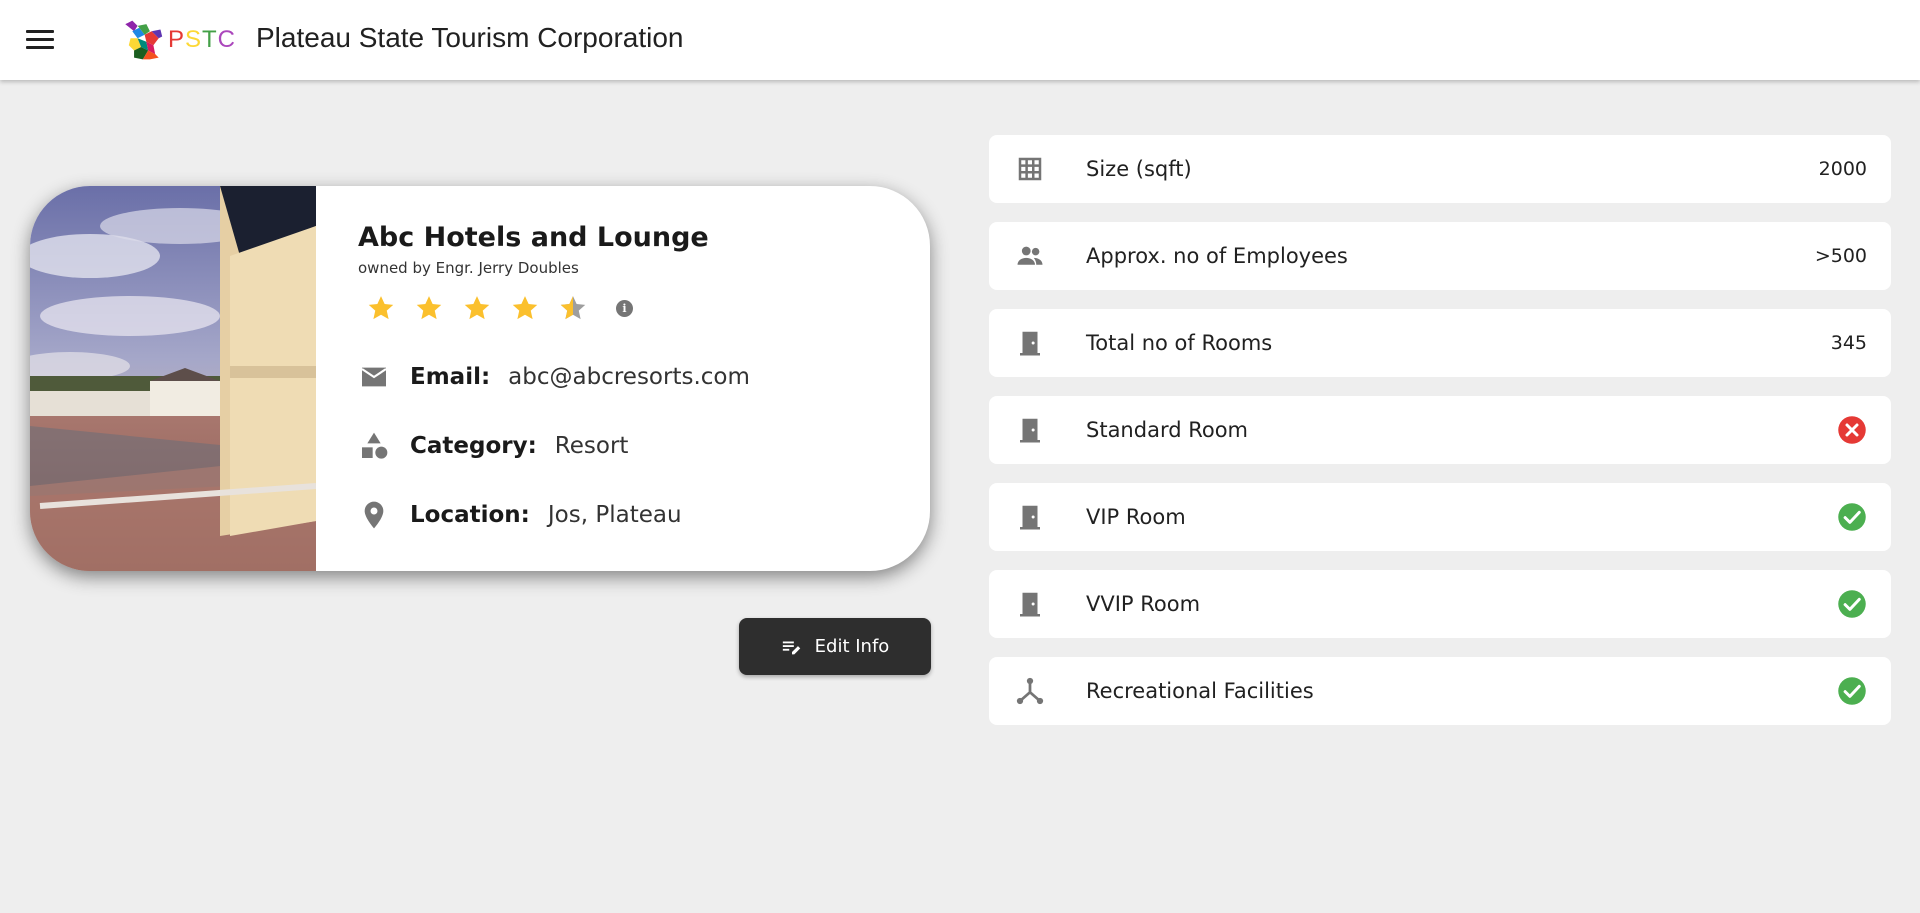 Image resolution: width=1920 pixels, height=913 pixels. I want to click on app-bar: PSTC Plateau State Tourism Corporation, so click(960, 40).